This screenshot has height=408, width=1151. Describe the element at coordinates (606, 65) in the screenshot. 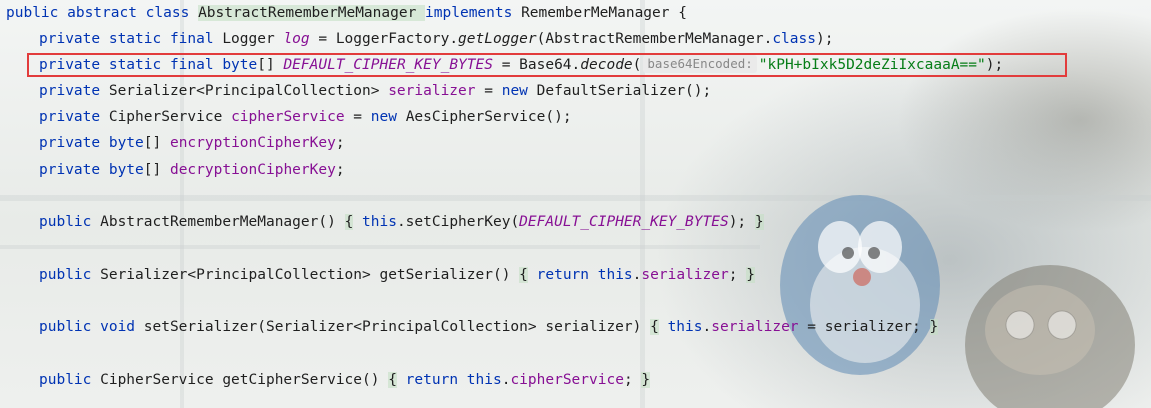

I see `method-call: decode` at that location.